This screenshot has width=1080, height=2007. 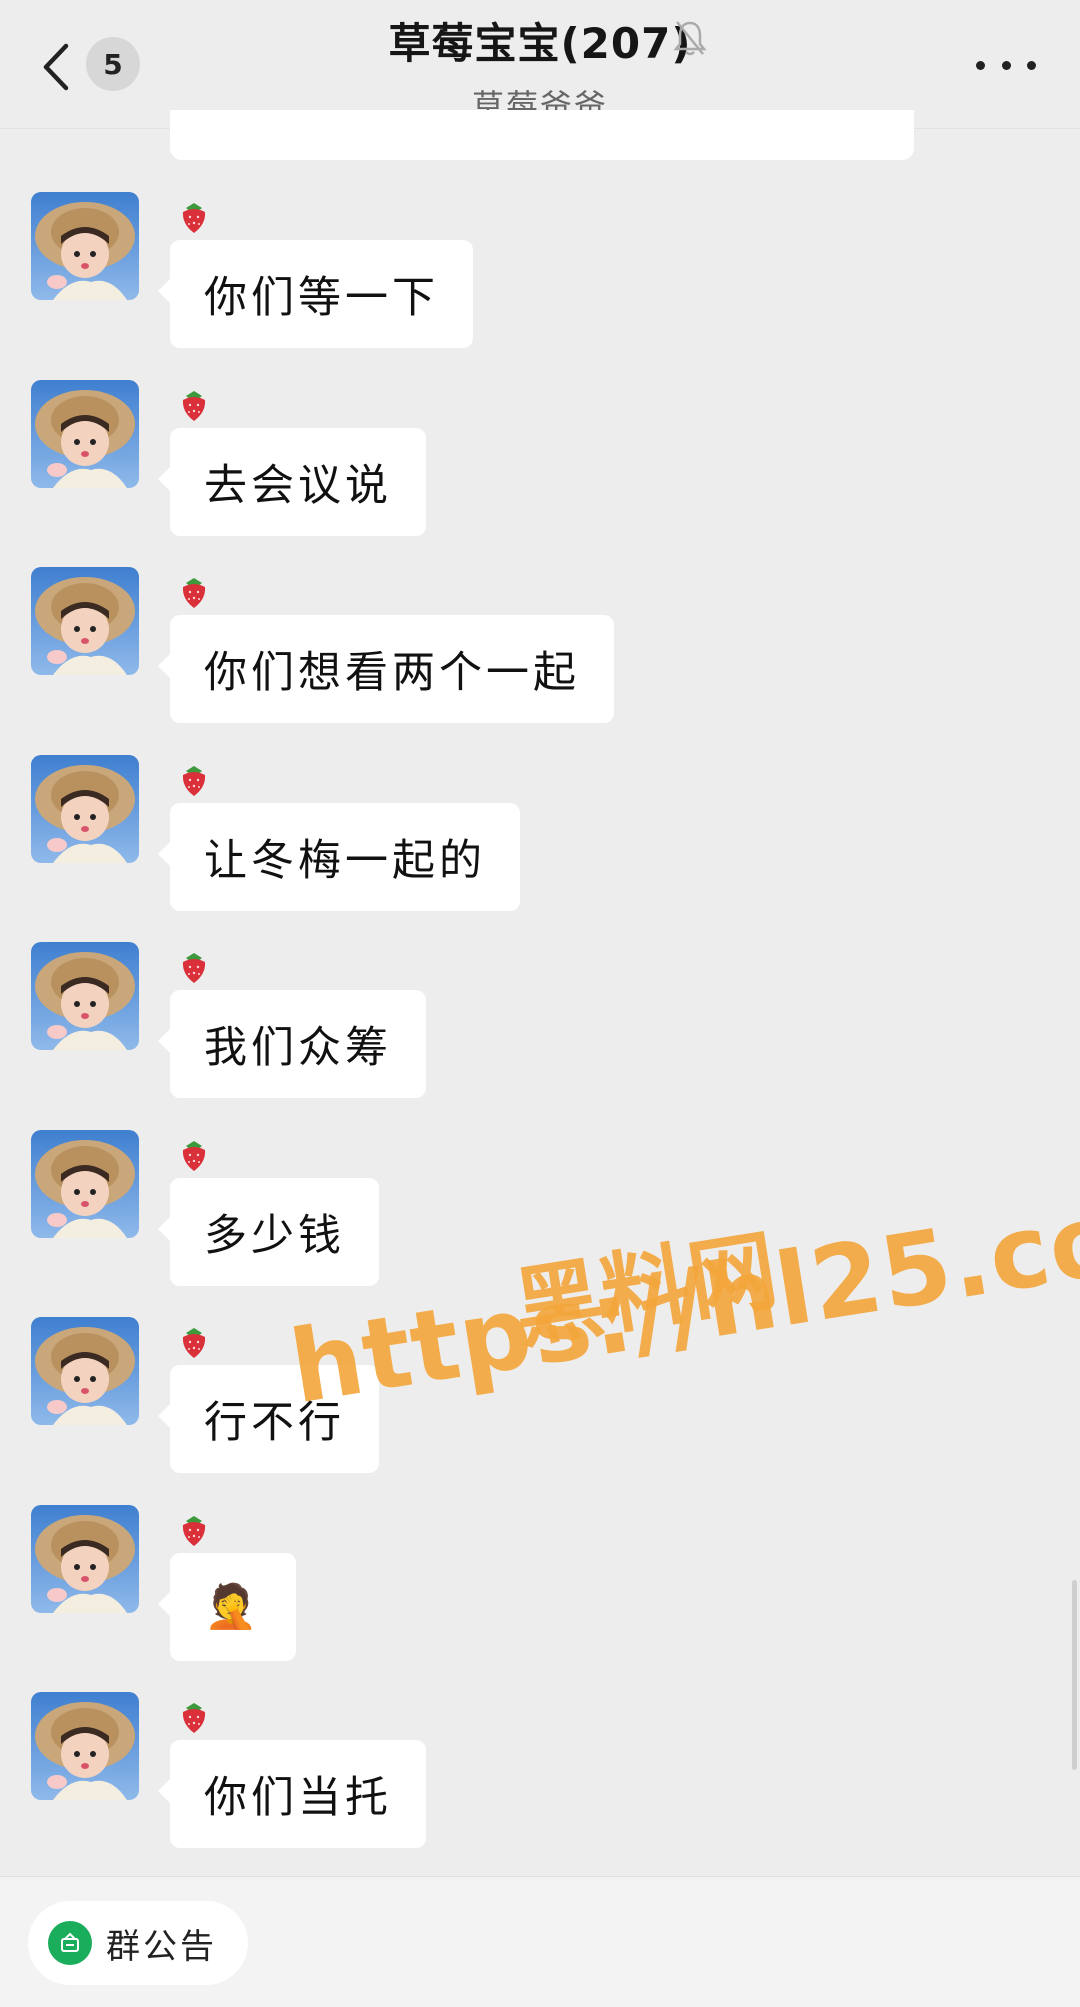 I want to click on announcement-label: 群公告, so click(x=161, y=1946).